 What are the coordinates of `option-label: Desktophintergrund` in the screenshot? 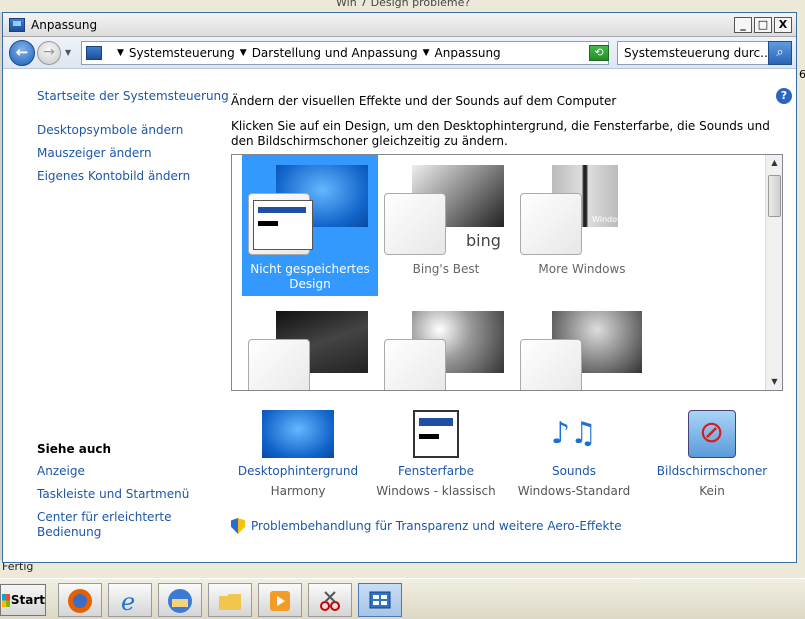 It's located at (298, 471).